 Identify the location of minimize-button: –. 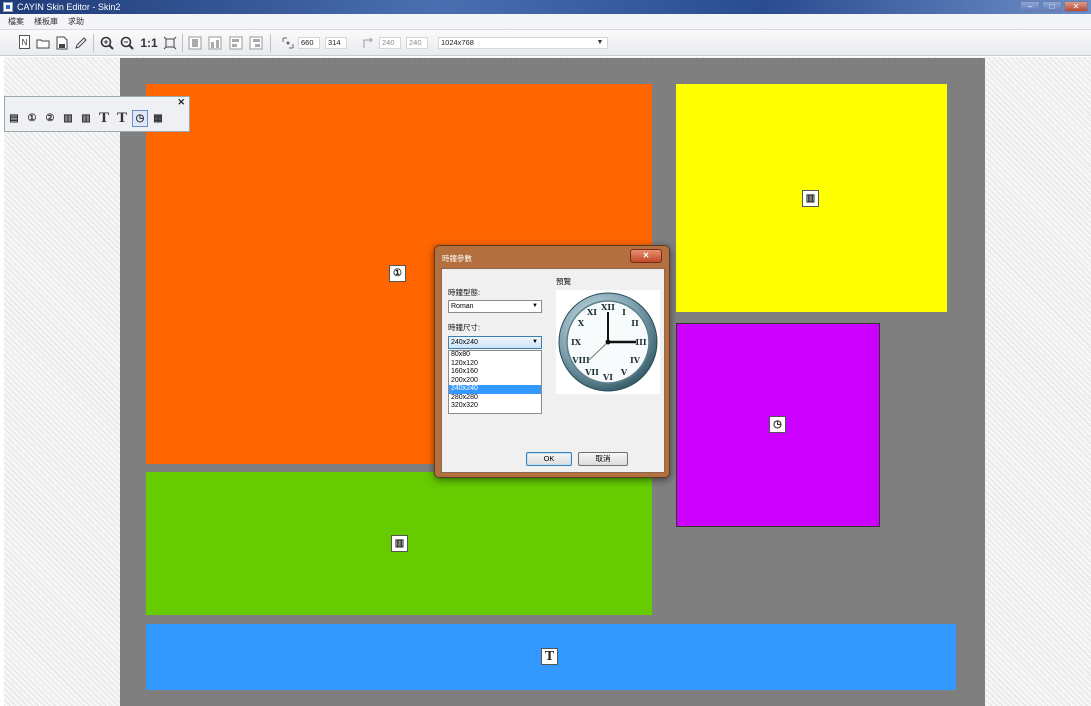
(1030, 6).